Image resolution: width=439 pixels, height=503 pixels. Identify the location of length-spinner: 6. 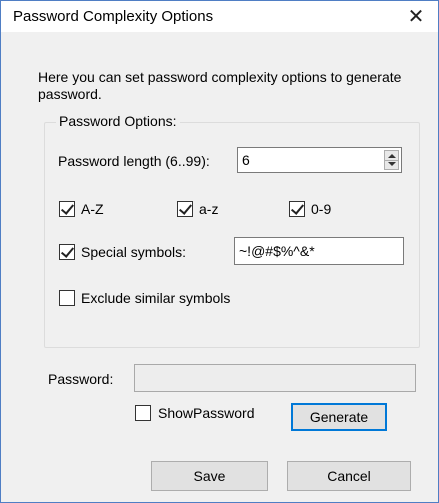
(319, 160).